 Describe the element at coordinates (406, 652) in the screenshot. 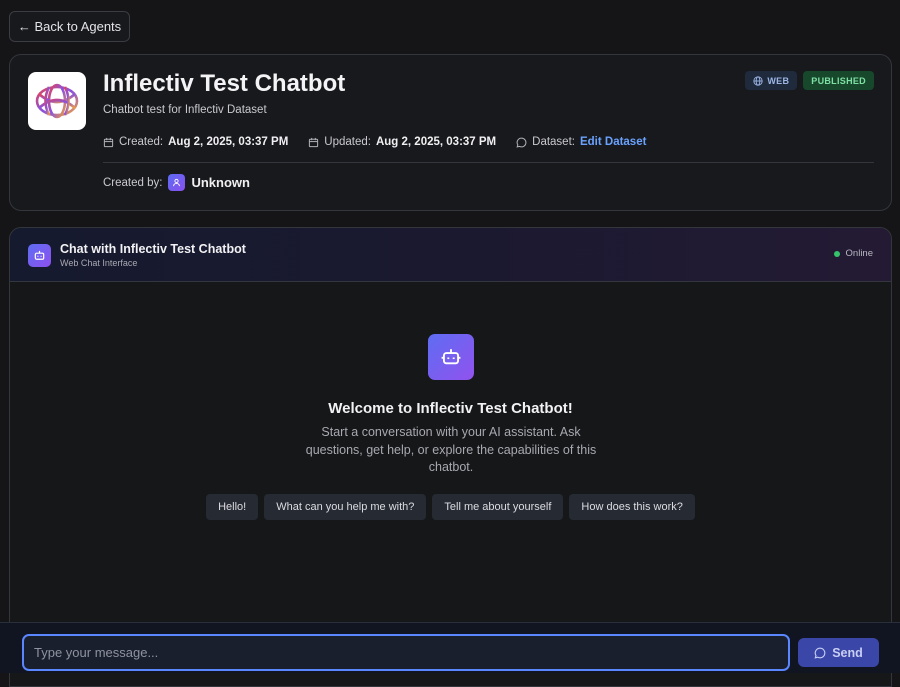

I see `message-input` at that location.